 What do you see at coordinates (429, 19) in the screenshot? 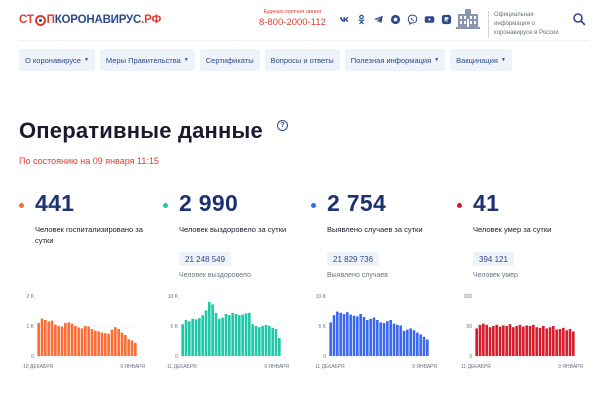
I see `youtube-icon` at bounding box center [429, 19].